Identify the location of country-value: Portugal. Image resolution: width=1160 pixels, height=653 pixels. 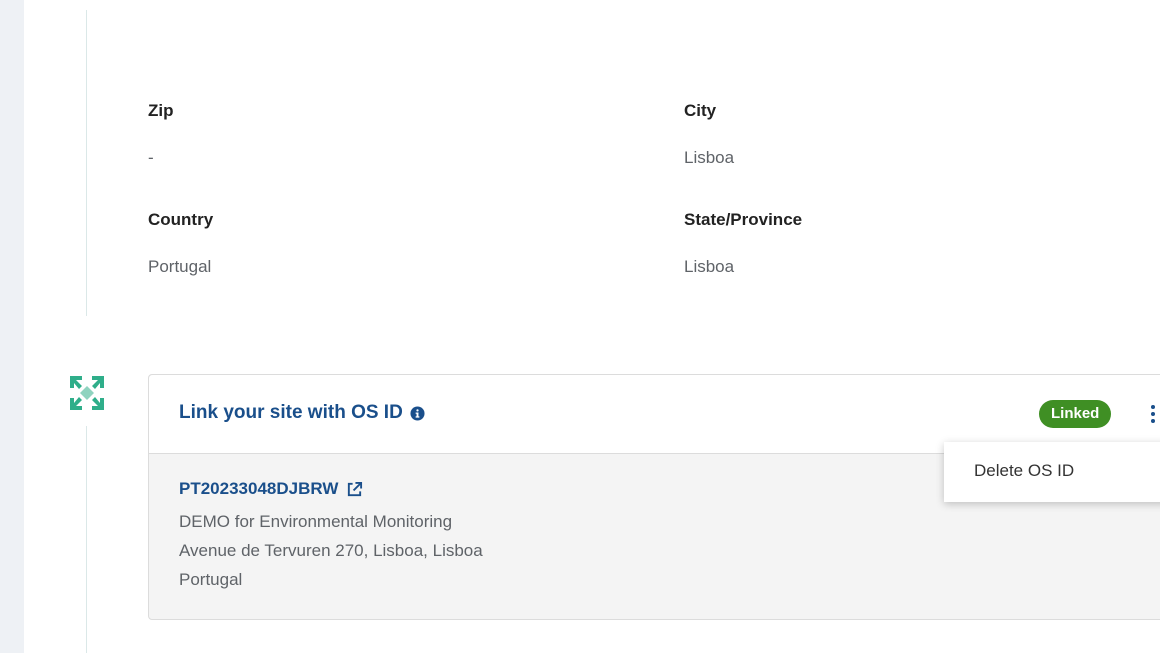
(180, 266).